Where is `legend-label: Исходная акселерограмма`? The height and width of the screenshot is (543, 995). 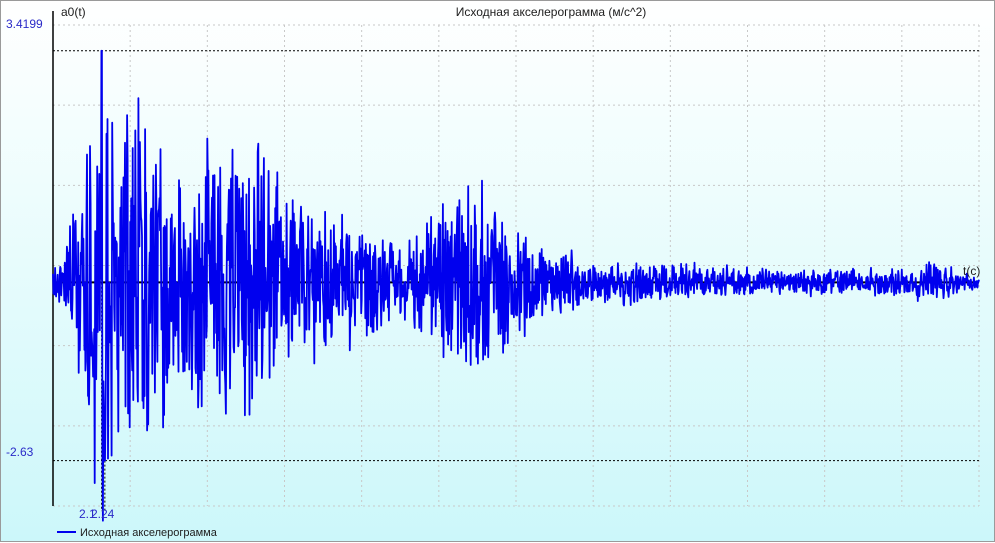
legend-label: Исходная акселерограмма is located at coordinates (149, 533).